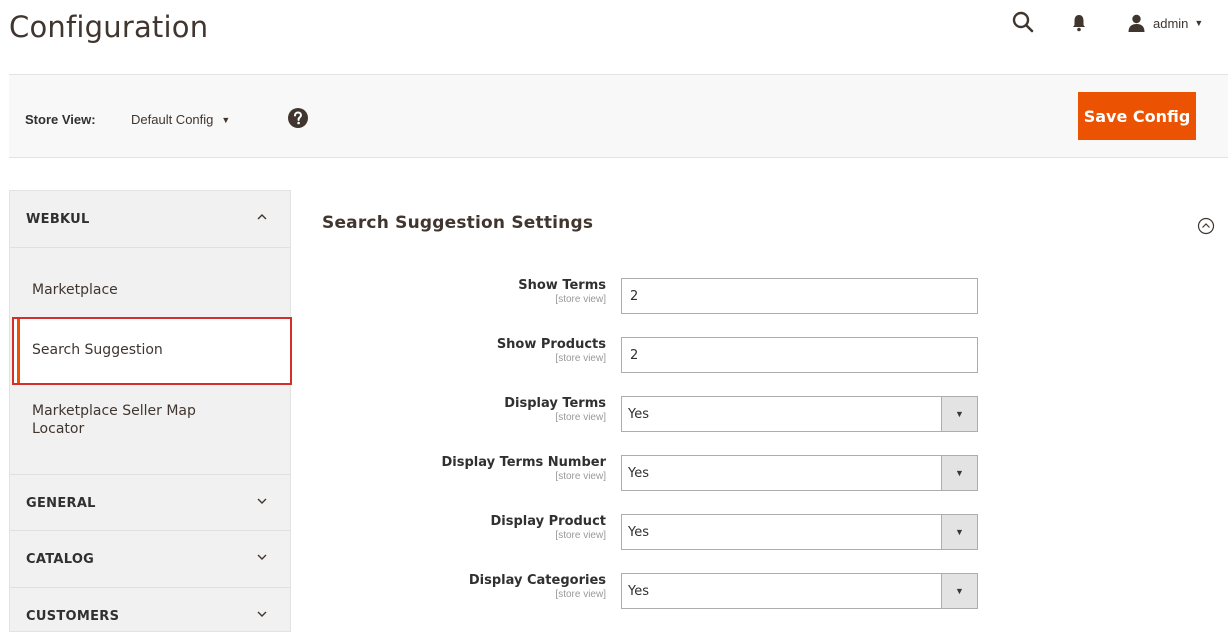 The width and height of the screenshot is (1228, 632). Describe the element at coordinates (150, 559) in the screenshot. I see `sidebar-section-catalog: CATALOG` at that location.